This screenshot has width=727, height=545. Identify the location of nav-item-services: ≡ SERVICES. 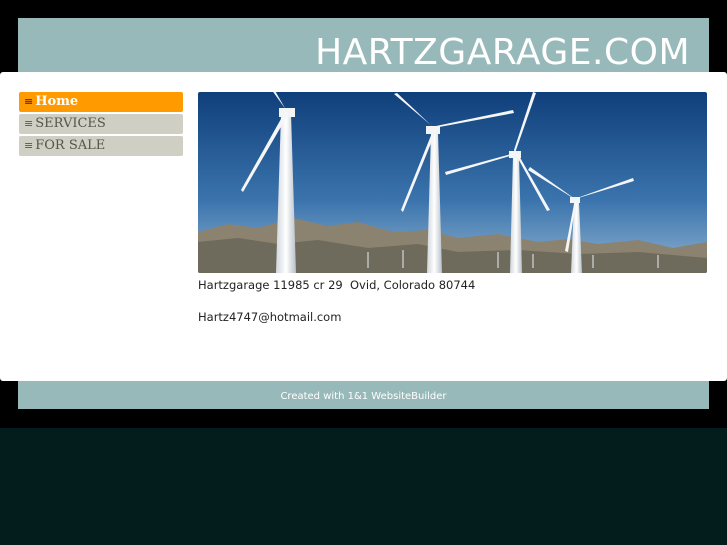
(101, 124).